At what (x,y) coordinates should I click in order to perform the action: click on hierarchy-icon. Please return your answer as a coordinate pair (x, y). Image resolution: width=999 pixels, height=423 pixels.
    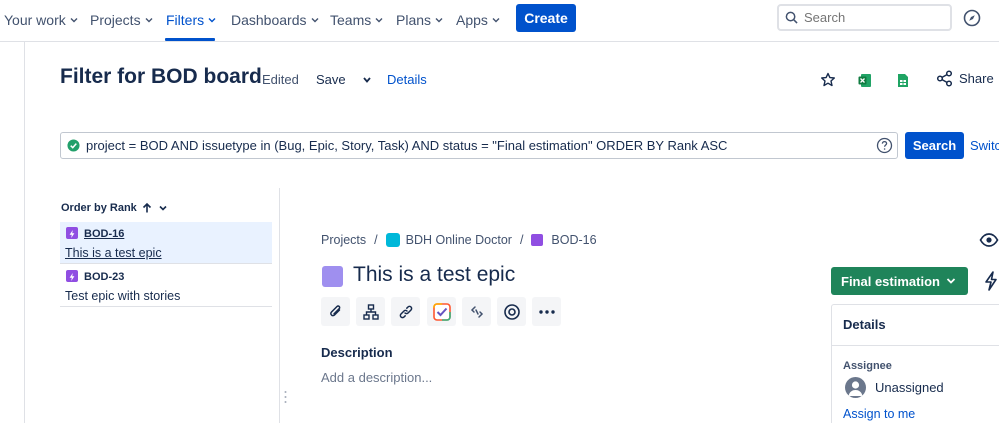
    Looking at the image, I should click on (370, 311).